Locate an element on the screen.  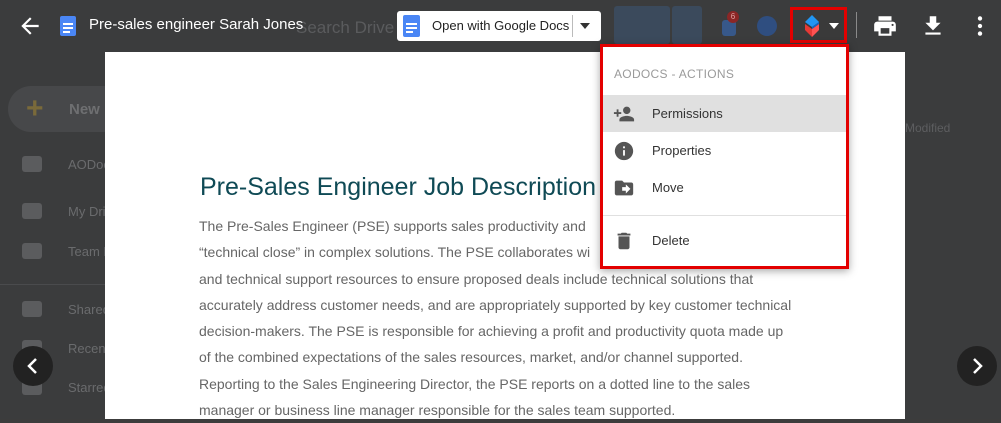
menu-item-move: Move is located at coordinates (724, 187).